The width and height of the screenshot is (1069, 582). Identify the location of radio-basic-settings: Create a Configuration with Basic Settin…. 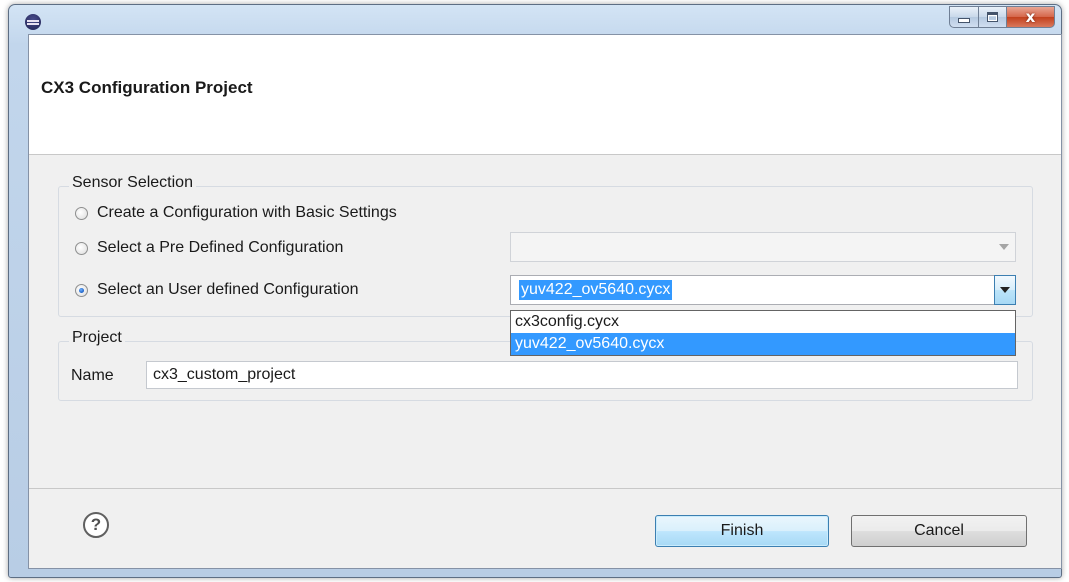
(236, 213).